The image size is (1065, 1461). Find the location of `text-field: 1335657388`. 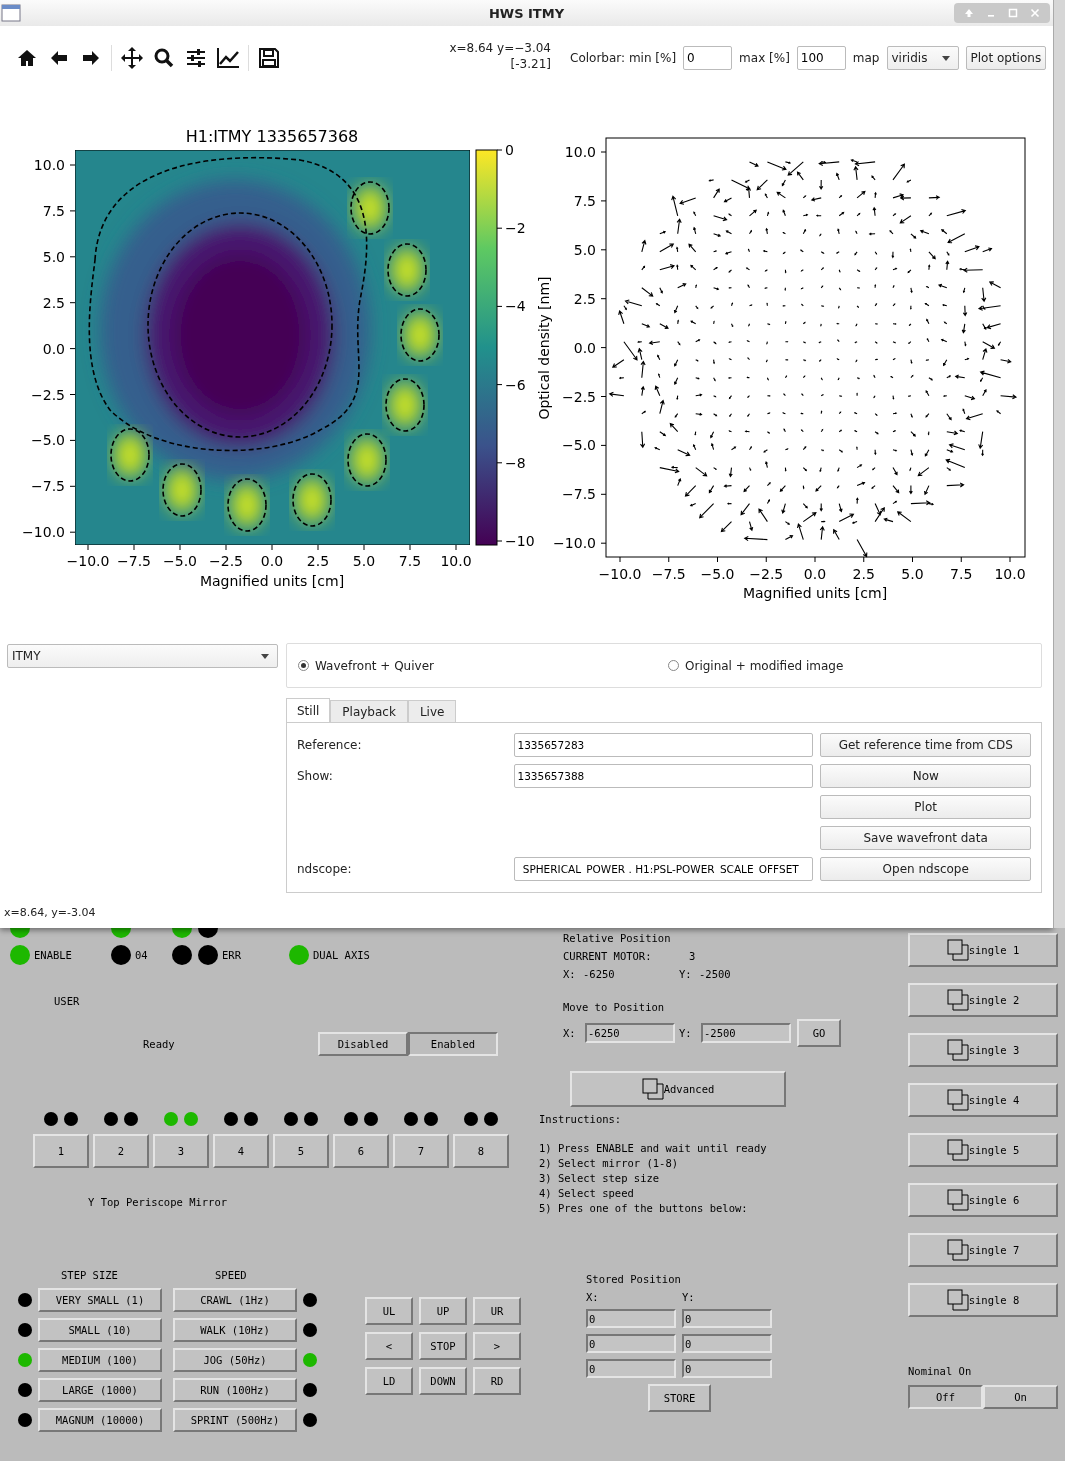

text-field: 1335657388 is located at coordinates (664, 776).